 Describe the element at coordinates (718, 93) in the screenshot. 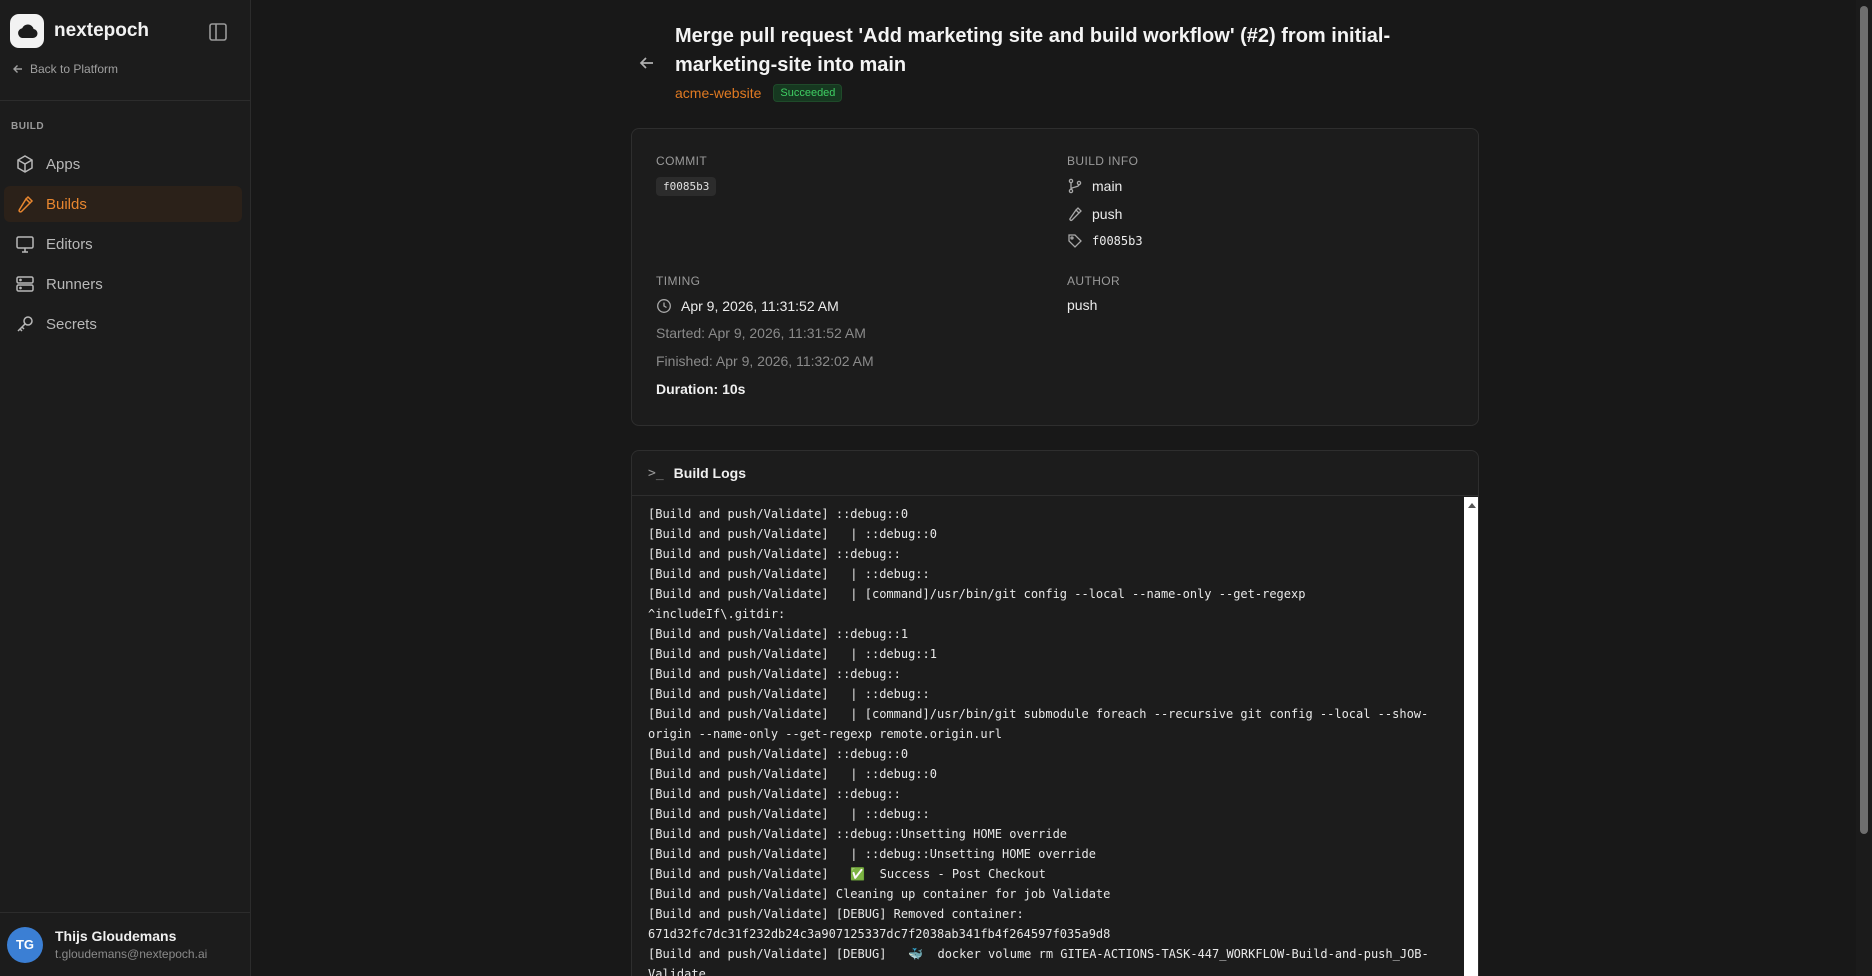

I see `repo-link: acme-website` at that location.